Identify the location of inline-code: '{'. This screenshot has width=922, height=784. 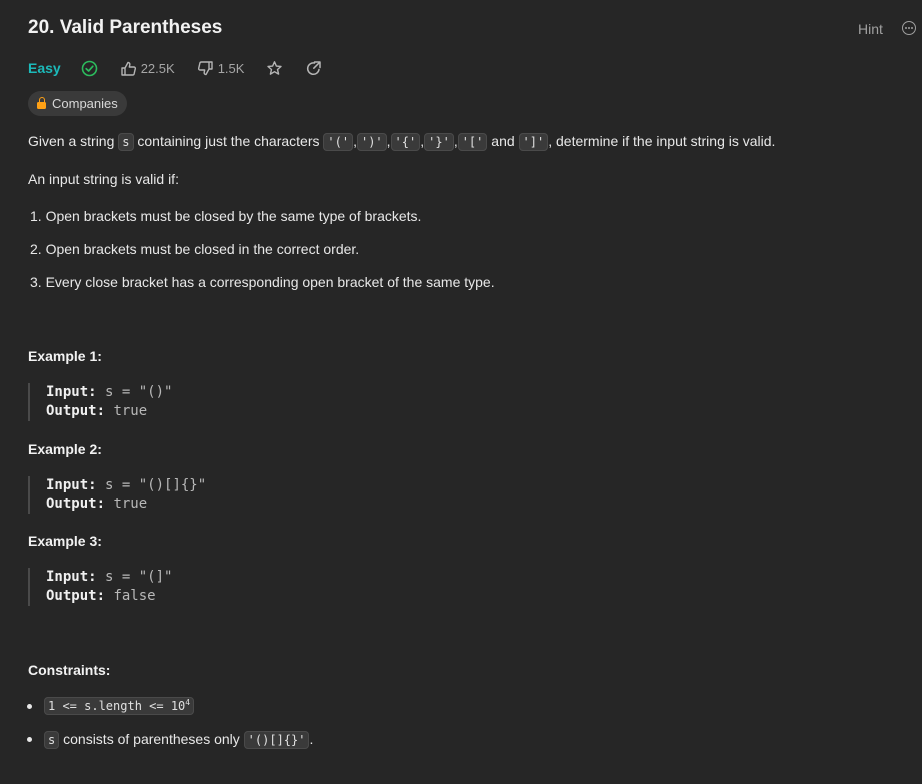
(405, 142).